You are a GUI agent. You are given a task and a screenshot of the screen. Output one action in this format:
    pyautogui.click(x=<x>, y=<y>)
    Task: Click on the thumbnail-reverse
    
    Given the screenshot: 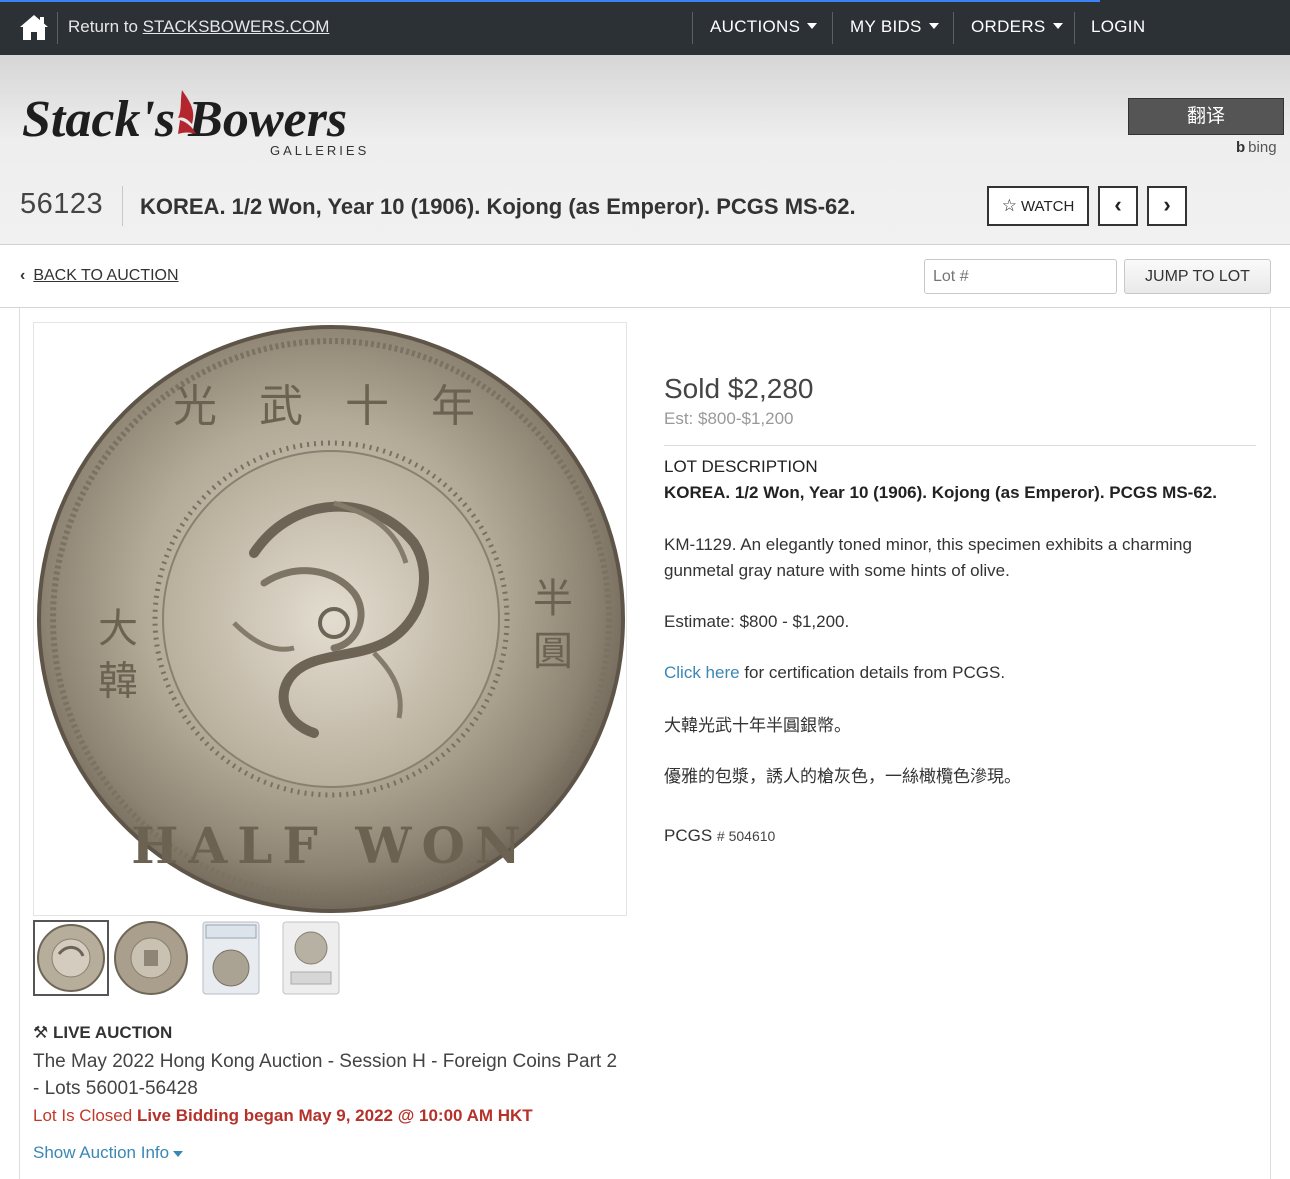 What is the action you would take?
    pyautogui.click(x=151, y=958)
    